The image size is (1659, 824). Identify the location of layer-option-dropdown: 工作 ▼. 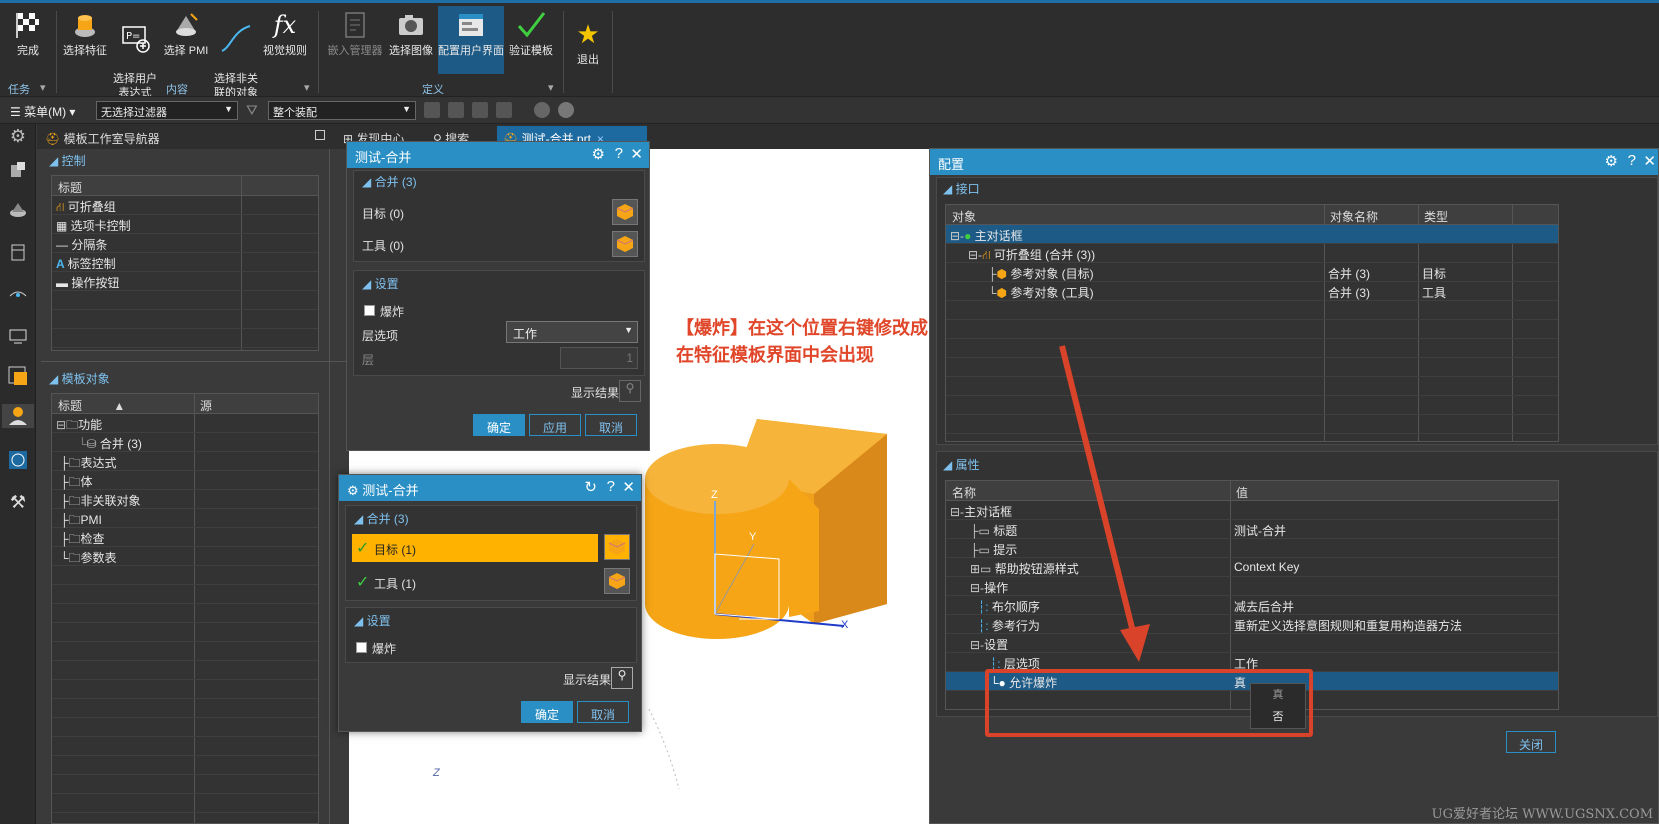
(572, 332).